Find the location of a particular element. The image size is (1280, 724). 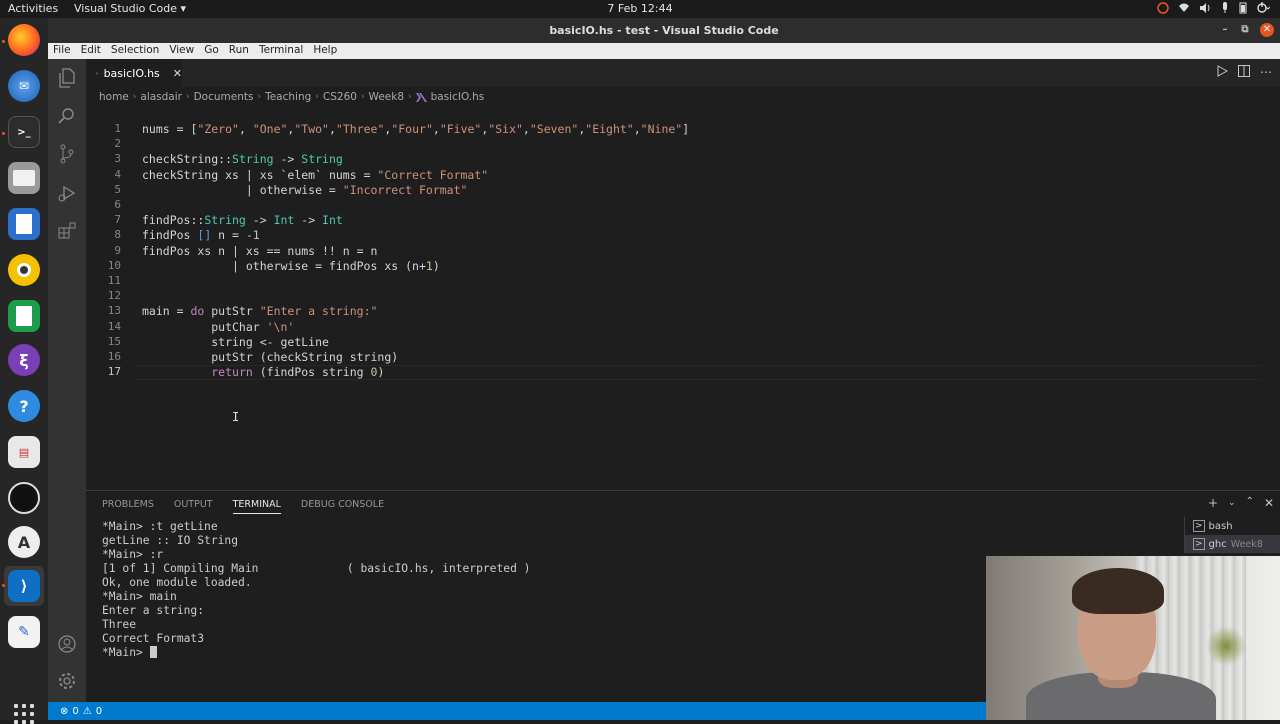

calc-icon is located at coordinates (24, 316).